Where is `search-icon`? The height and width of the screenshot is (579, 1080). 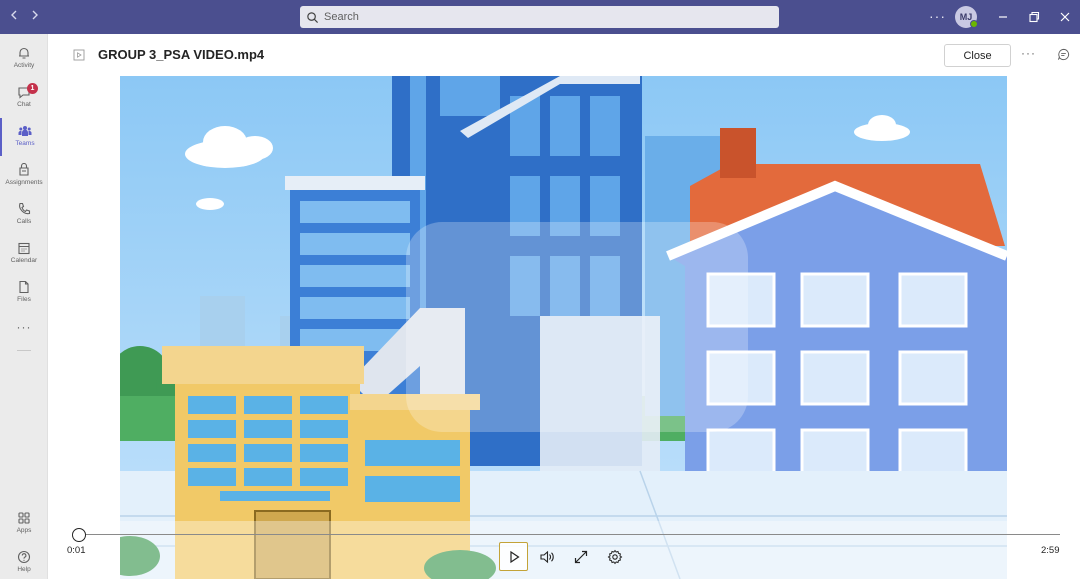 search-icon is located at coordinates (313, 17).